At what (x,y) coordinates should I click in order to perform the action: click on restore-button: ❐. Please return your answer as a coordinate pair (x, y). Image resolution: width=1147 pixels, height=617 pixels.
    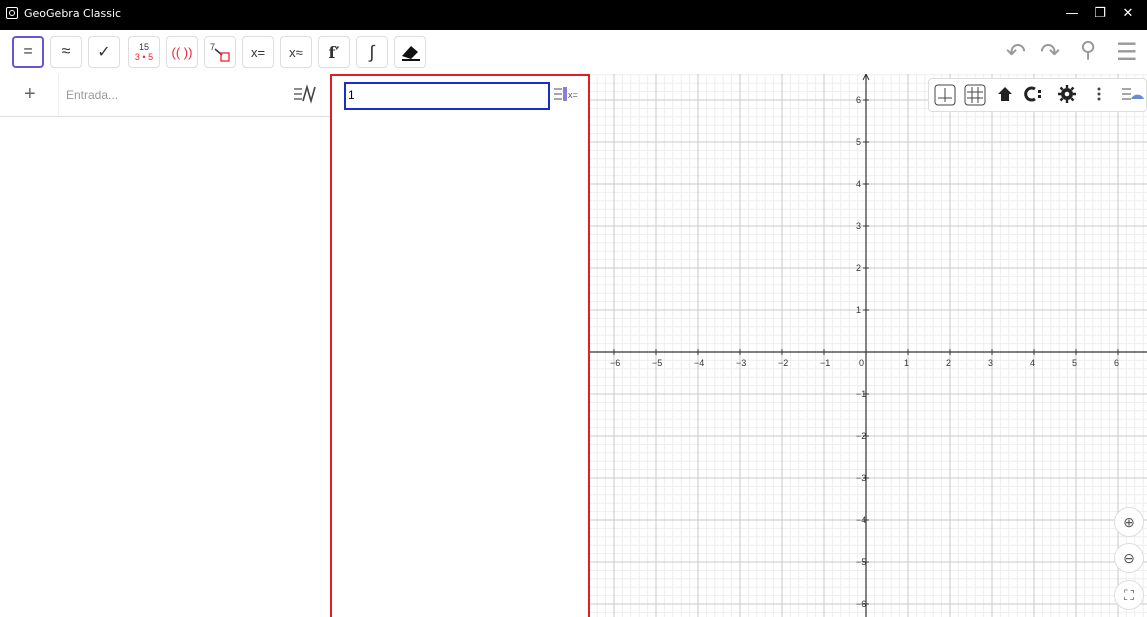
    Looking at the image, I should click on (1100, 14).